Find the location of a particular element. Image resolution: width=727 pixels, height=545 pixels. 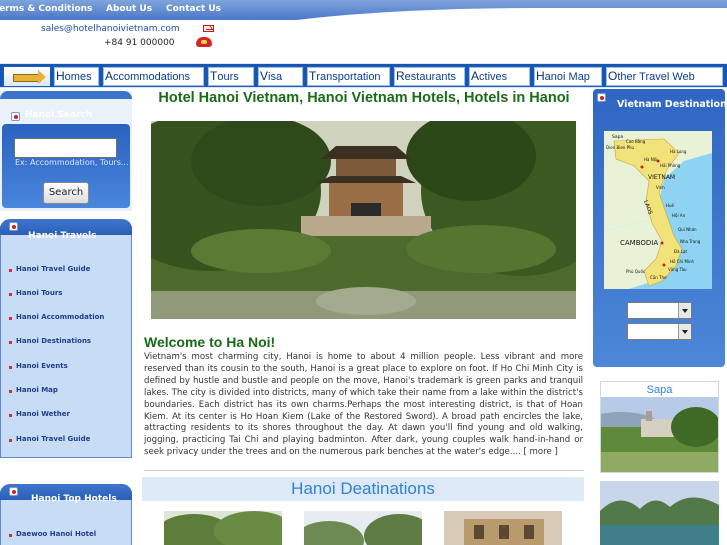

travels-item-map: Hanoi Map is located at coordinates (37, 390).